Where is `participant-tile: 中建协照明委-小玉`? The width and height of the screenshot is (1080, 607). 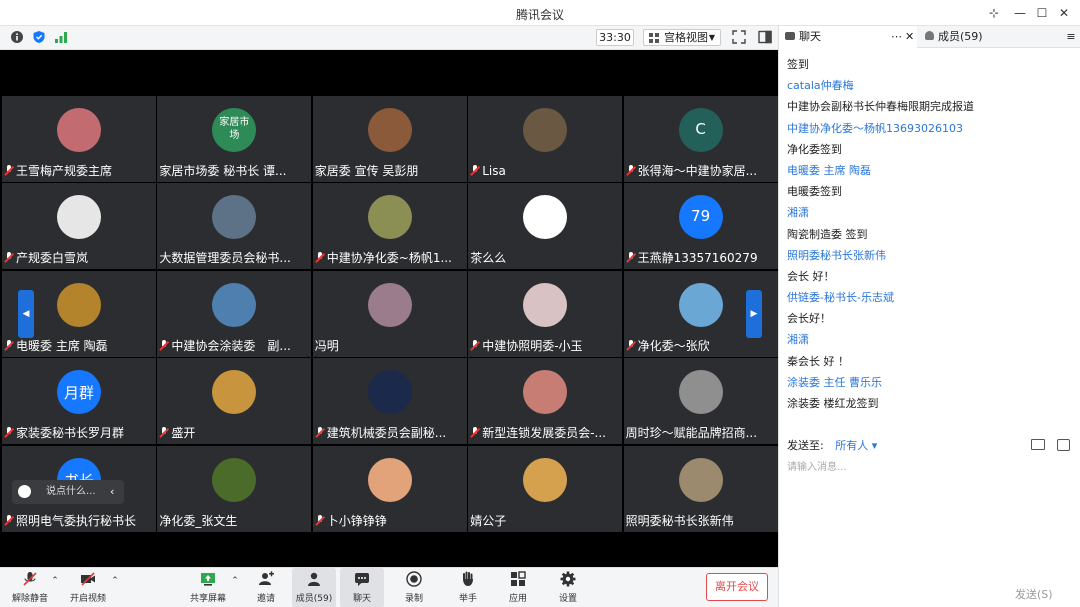 participant-tile: 中建协照明委-小玉 is located at coordinates (545, 313).